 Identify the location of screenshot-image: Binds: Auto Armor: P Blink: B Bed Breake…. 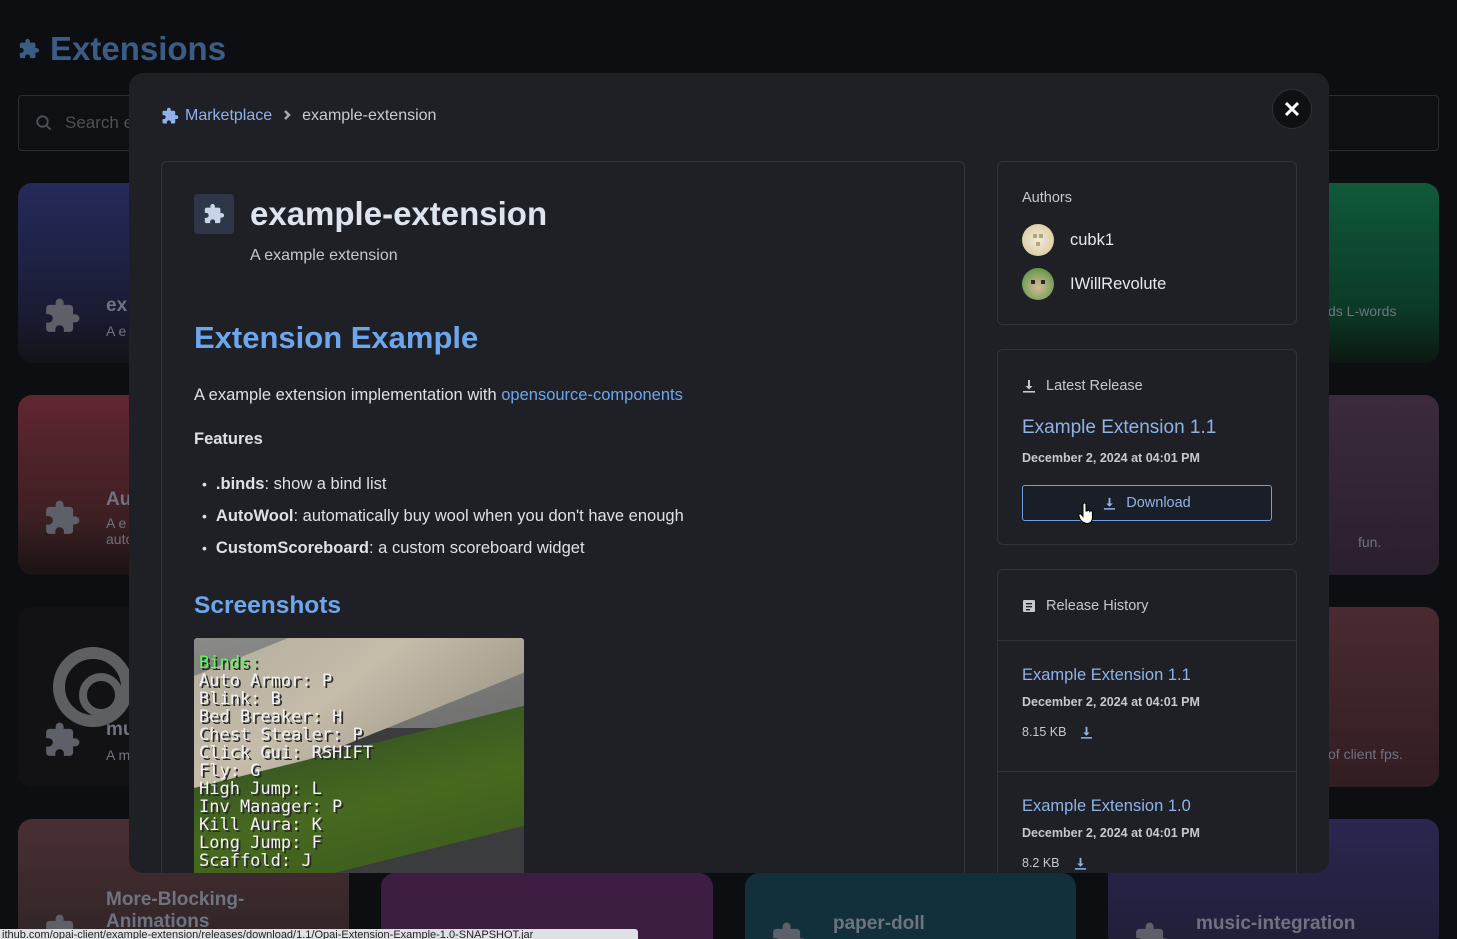
(359, 755).